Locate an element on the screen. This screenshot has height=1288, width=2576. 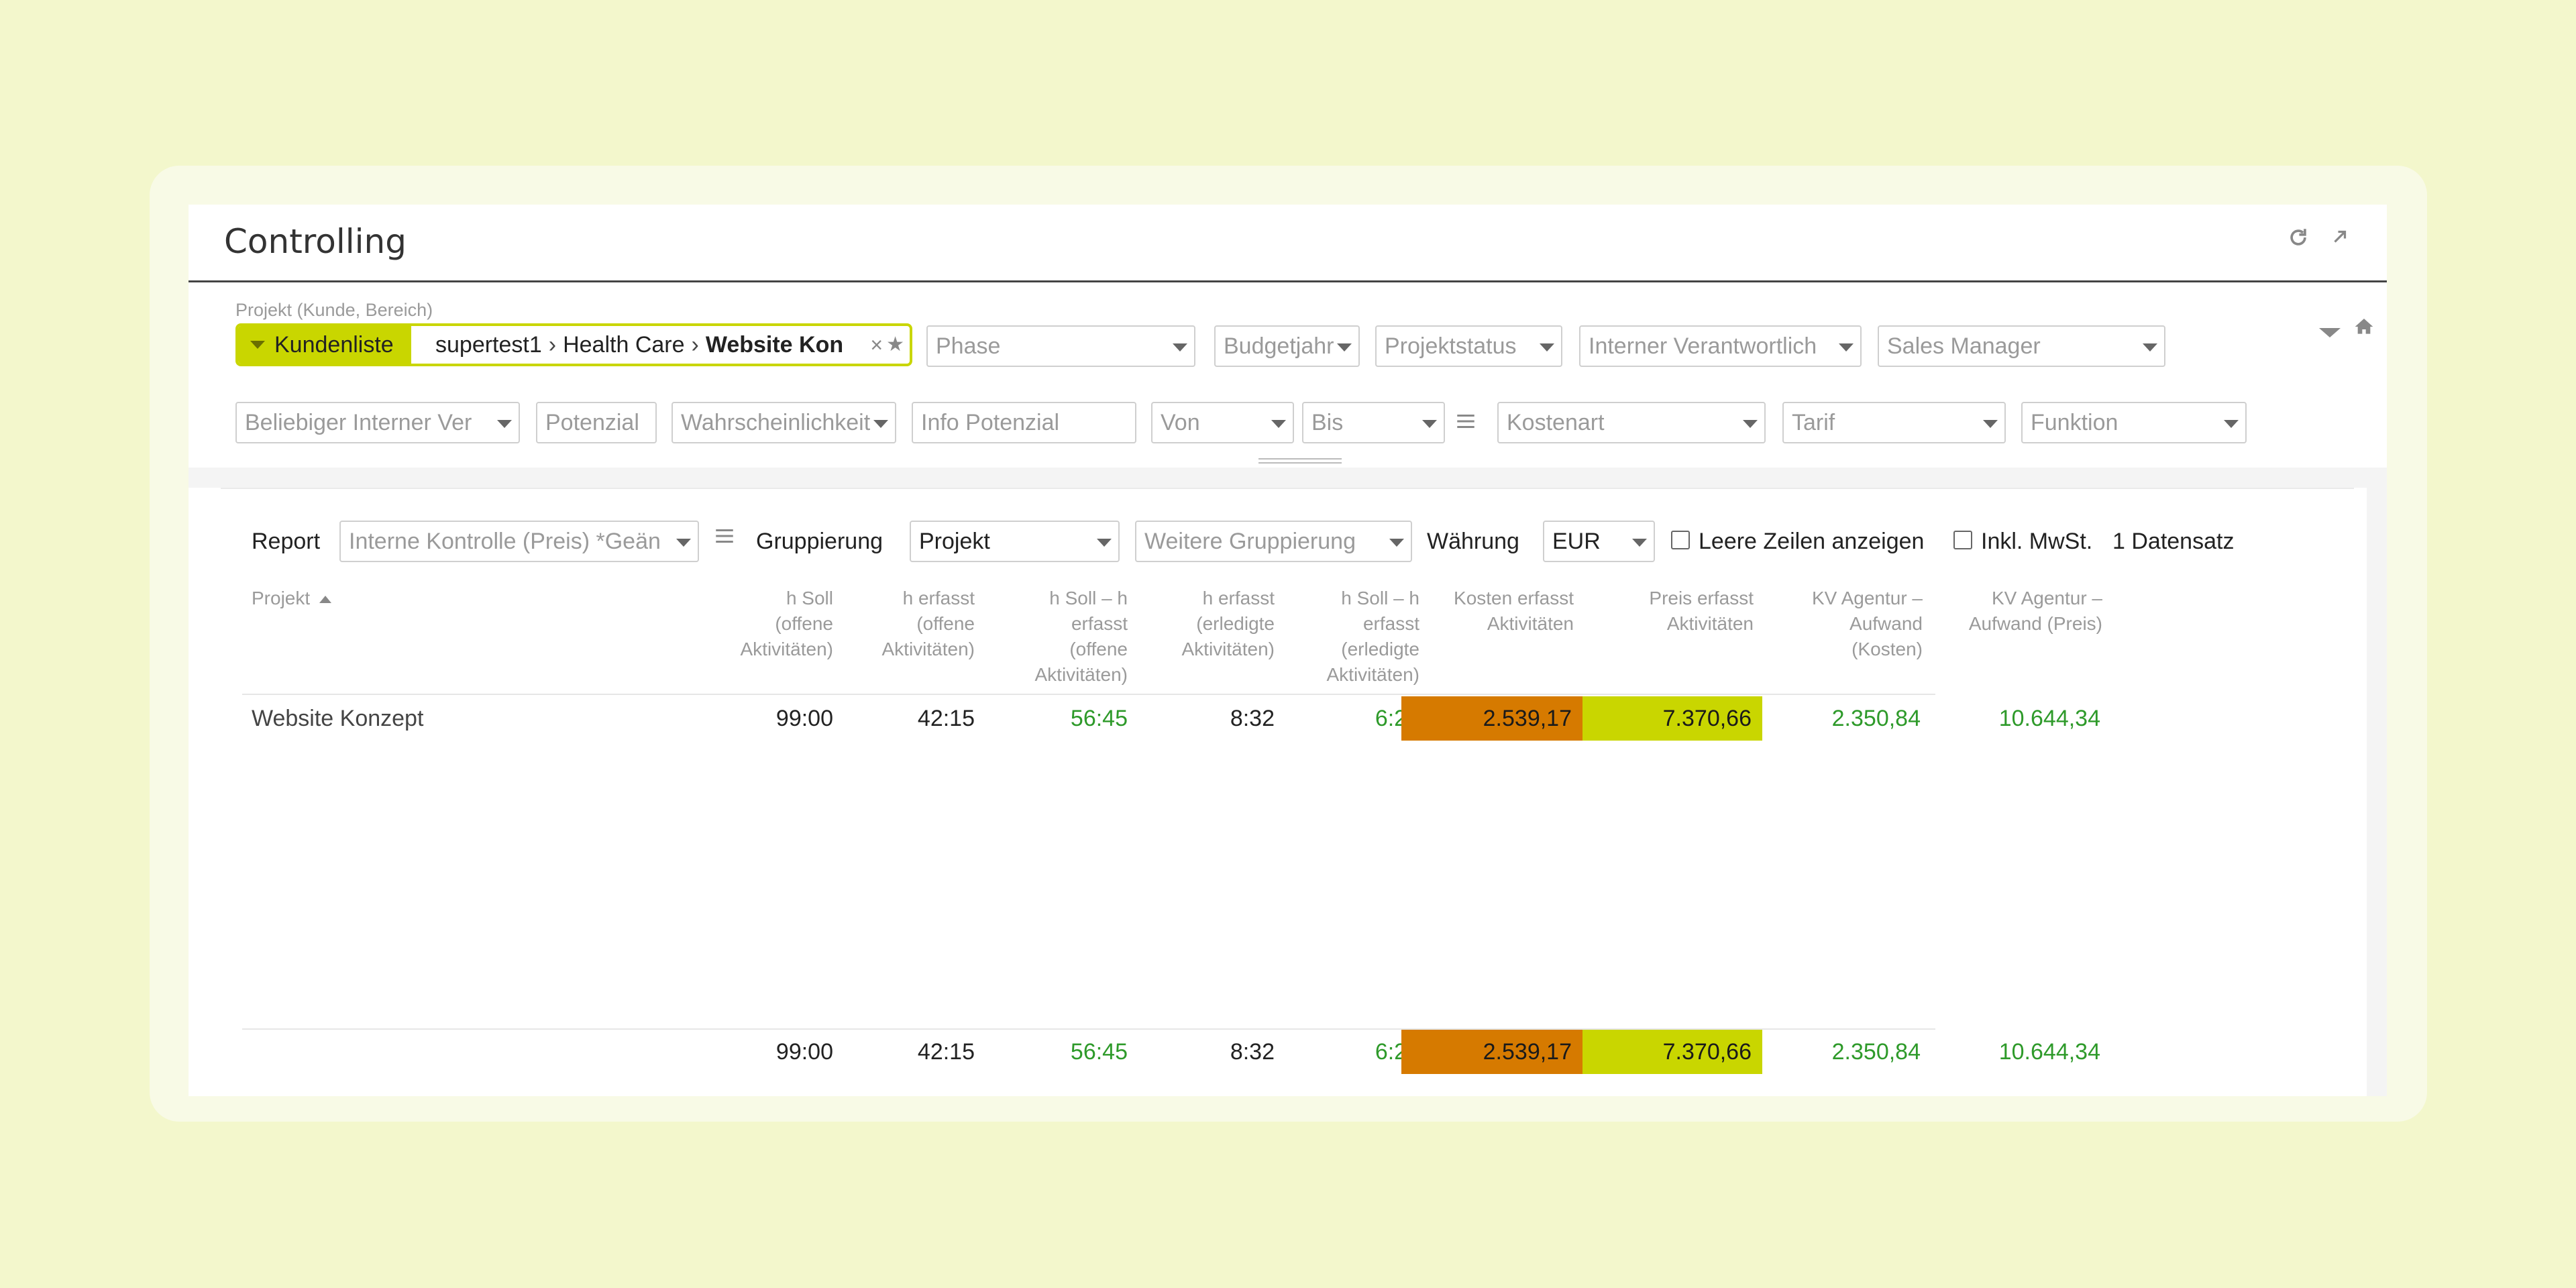
collapse-filters-icon is located at coordinates (2331, 334).